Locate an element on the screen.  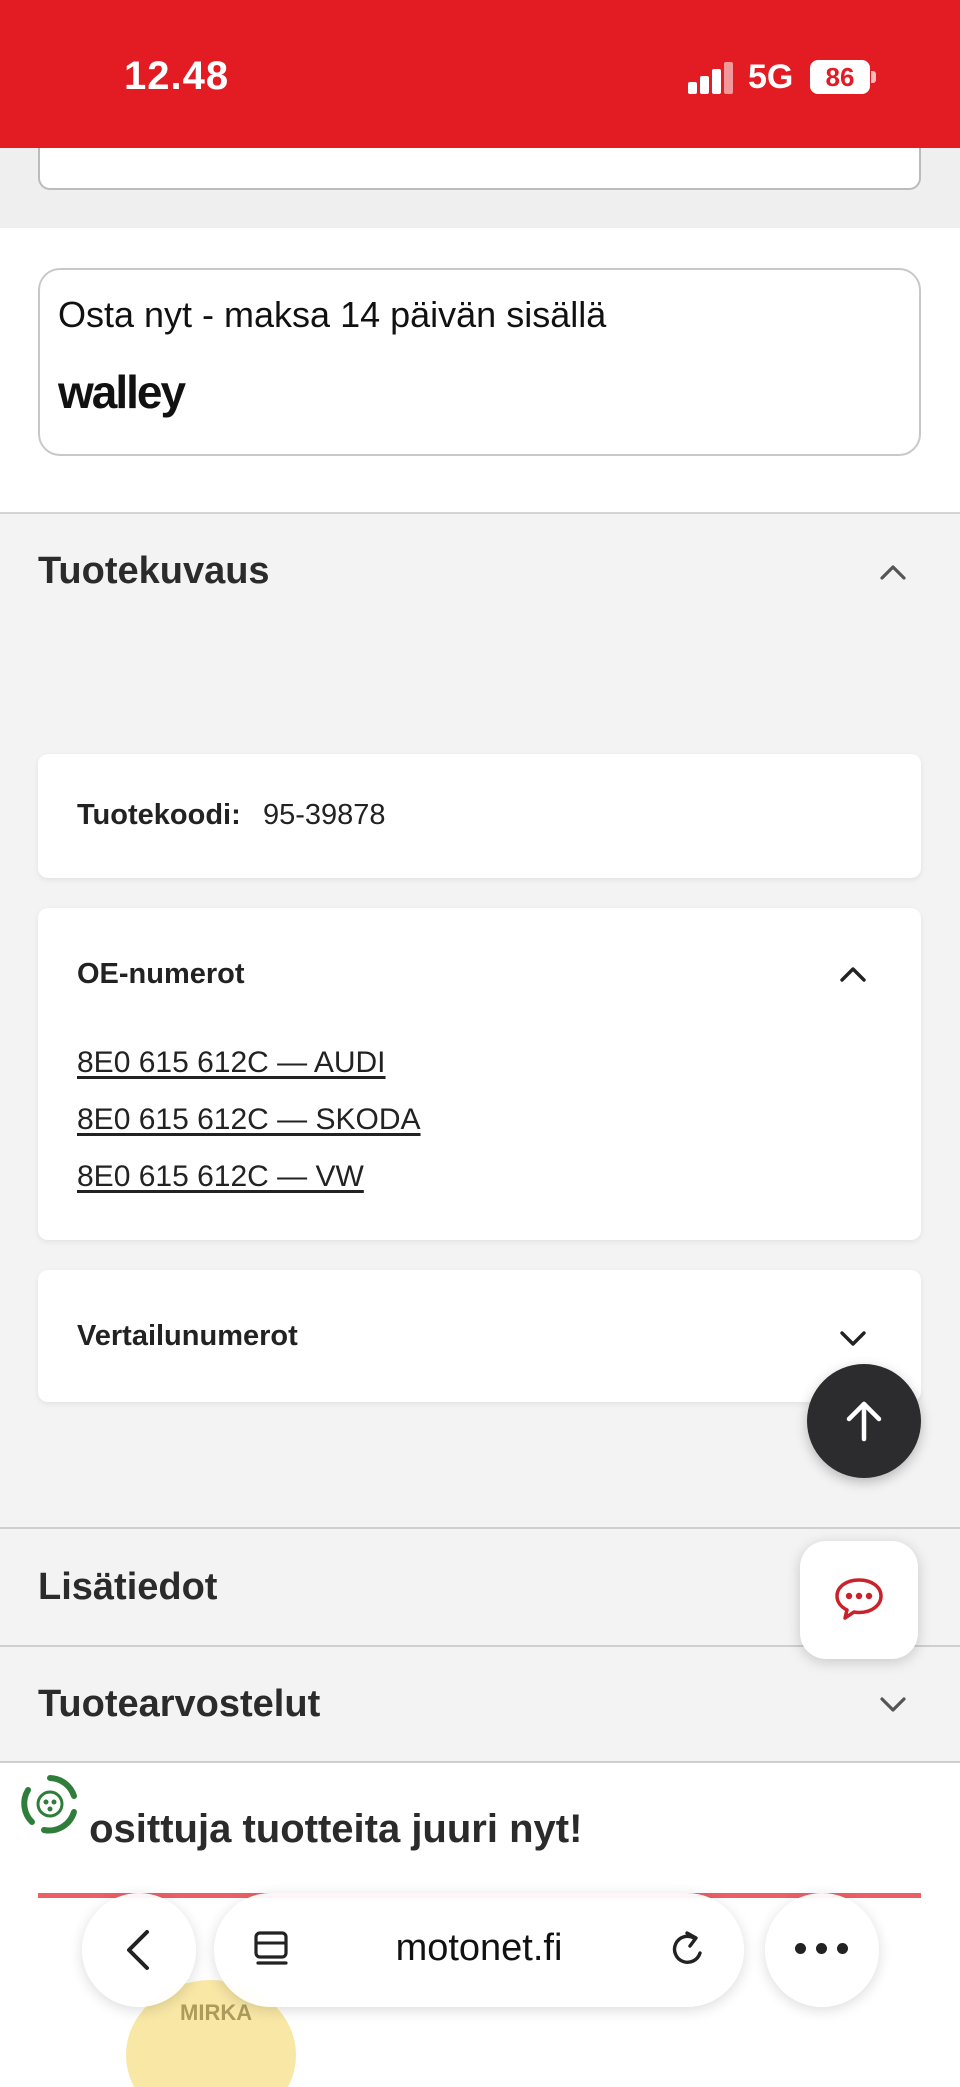
chat-icon is located at coordinates (859, 1599).